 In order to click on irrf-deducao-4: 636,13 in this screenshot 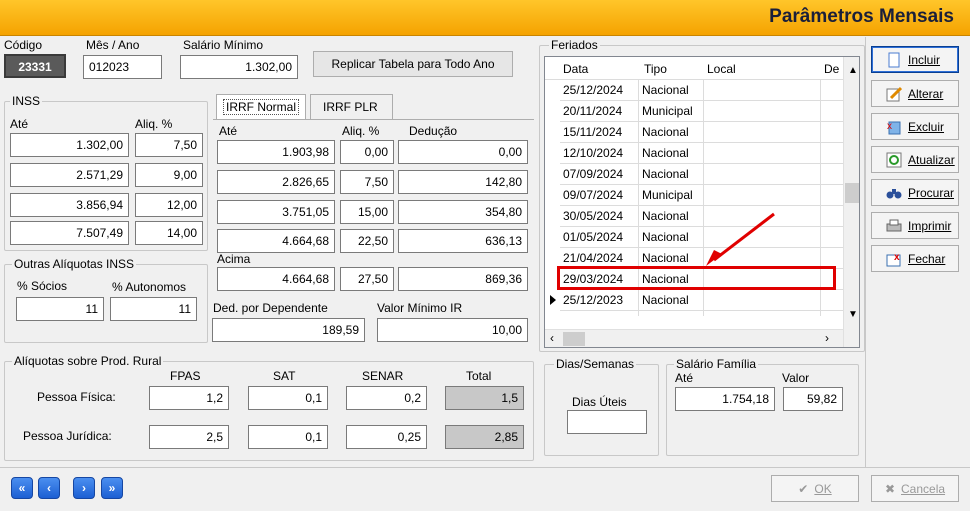, I will do `click(463, 241)`.